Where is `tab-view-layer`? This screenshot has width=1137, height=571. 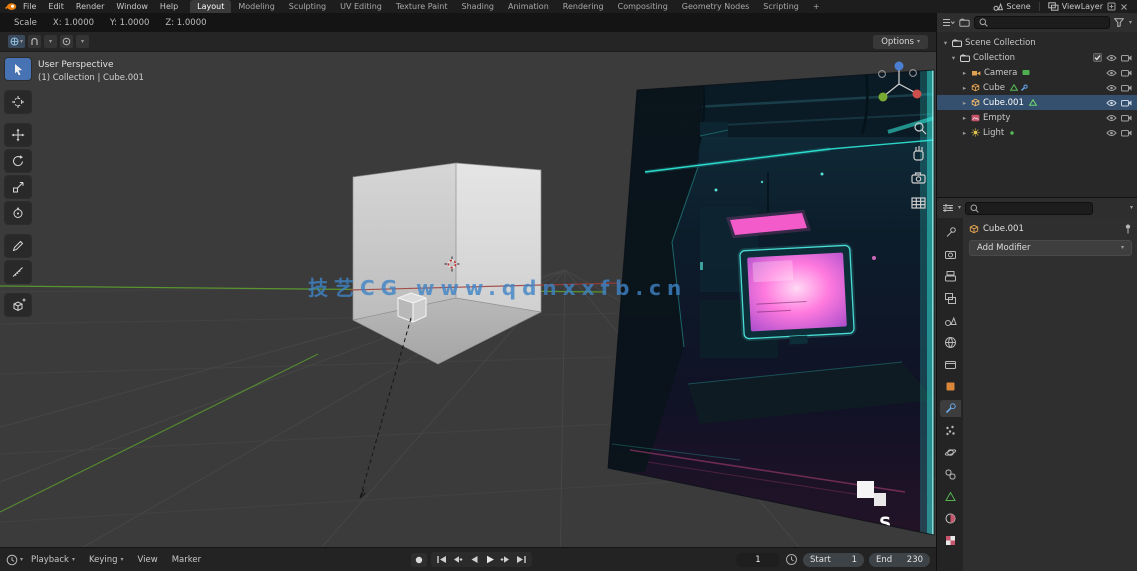 tab-view-layer is located at coordinates (950, 298).